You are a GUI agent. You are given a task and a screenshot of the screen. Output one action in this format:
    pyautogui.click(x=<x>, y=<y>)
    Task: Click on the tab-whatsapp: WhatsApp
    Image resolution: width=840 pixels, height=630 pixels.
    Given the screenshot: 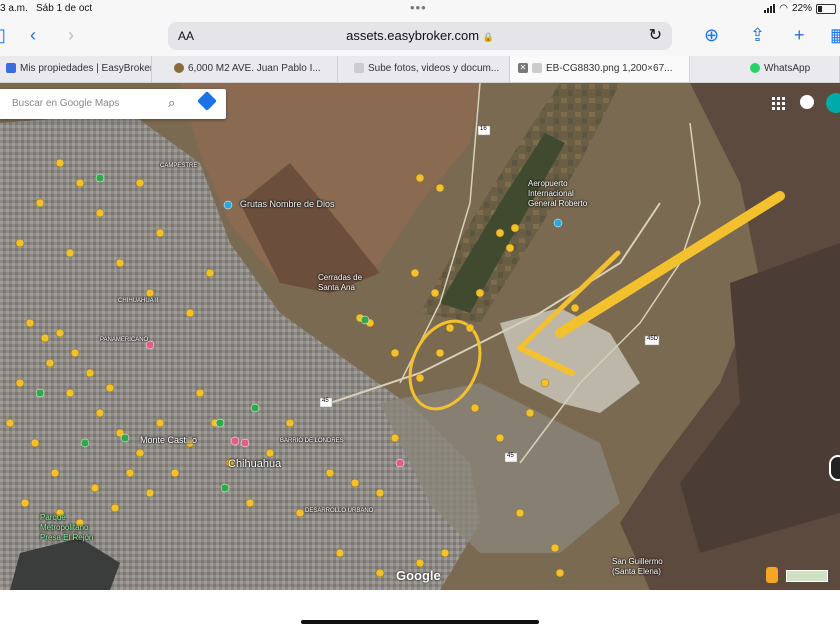 What is the action you would take?
    pyautogui.click(x=765, y=69)
    